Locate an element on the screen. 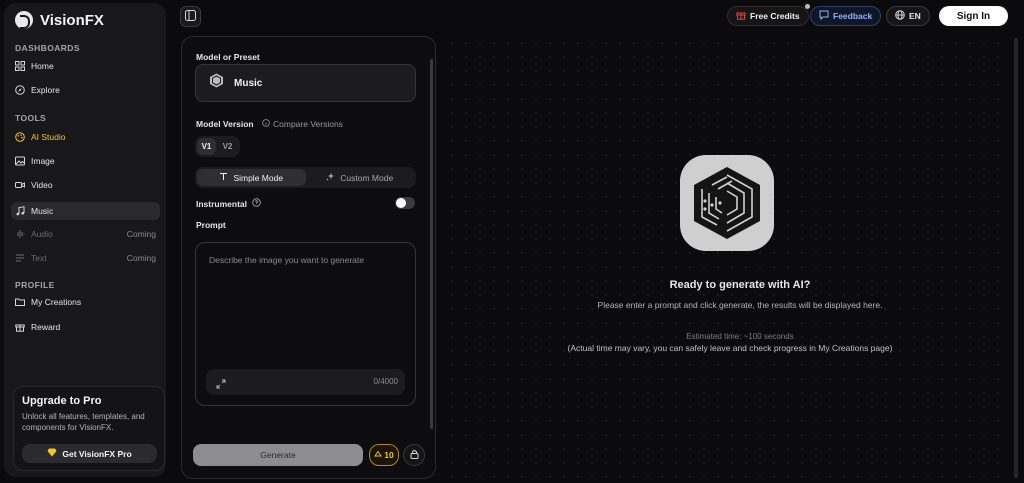 Image resolution: width=1024 pixels, height=483 pixels. language-selector: EN is located at coordinates (908, 16).